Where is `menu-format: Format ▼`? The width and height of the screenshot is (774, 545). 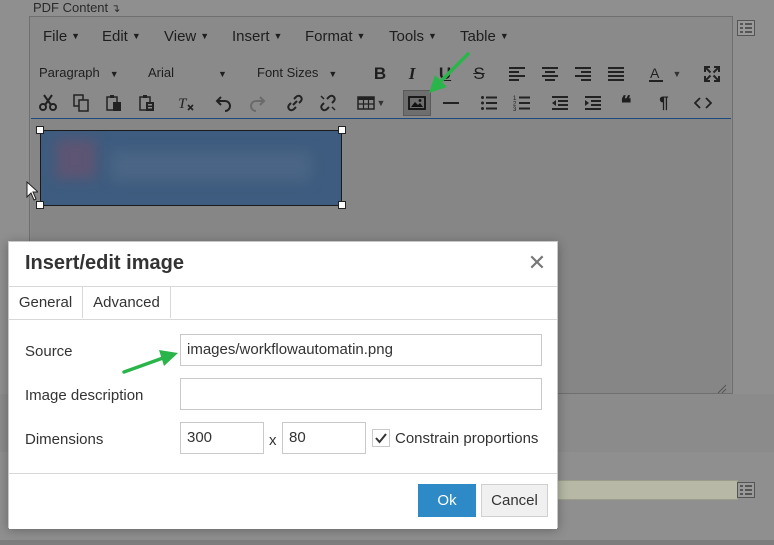
menu-format: Format ▼ is located at coordinates (335, 36).